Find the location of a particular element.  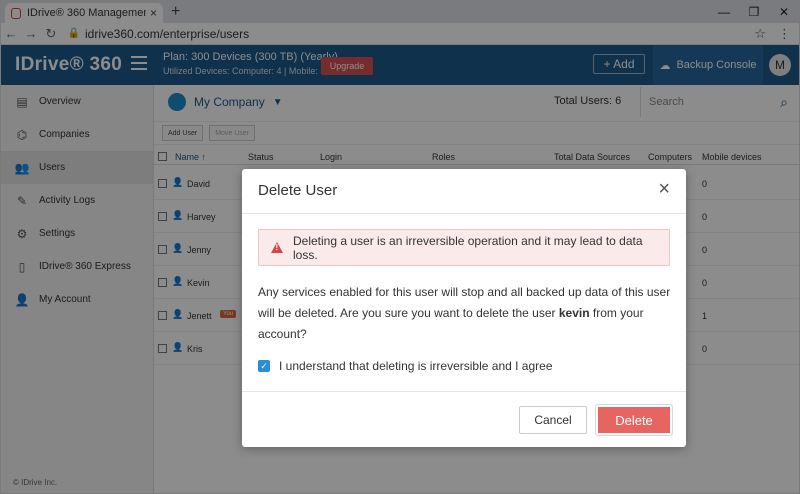

close-icon: × is located at coordinates (664, 189).